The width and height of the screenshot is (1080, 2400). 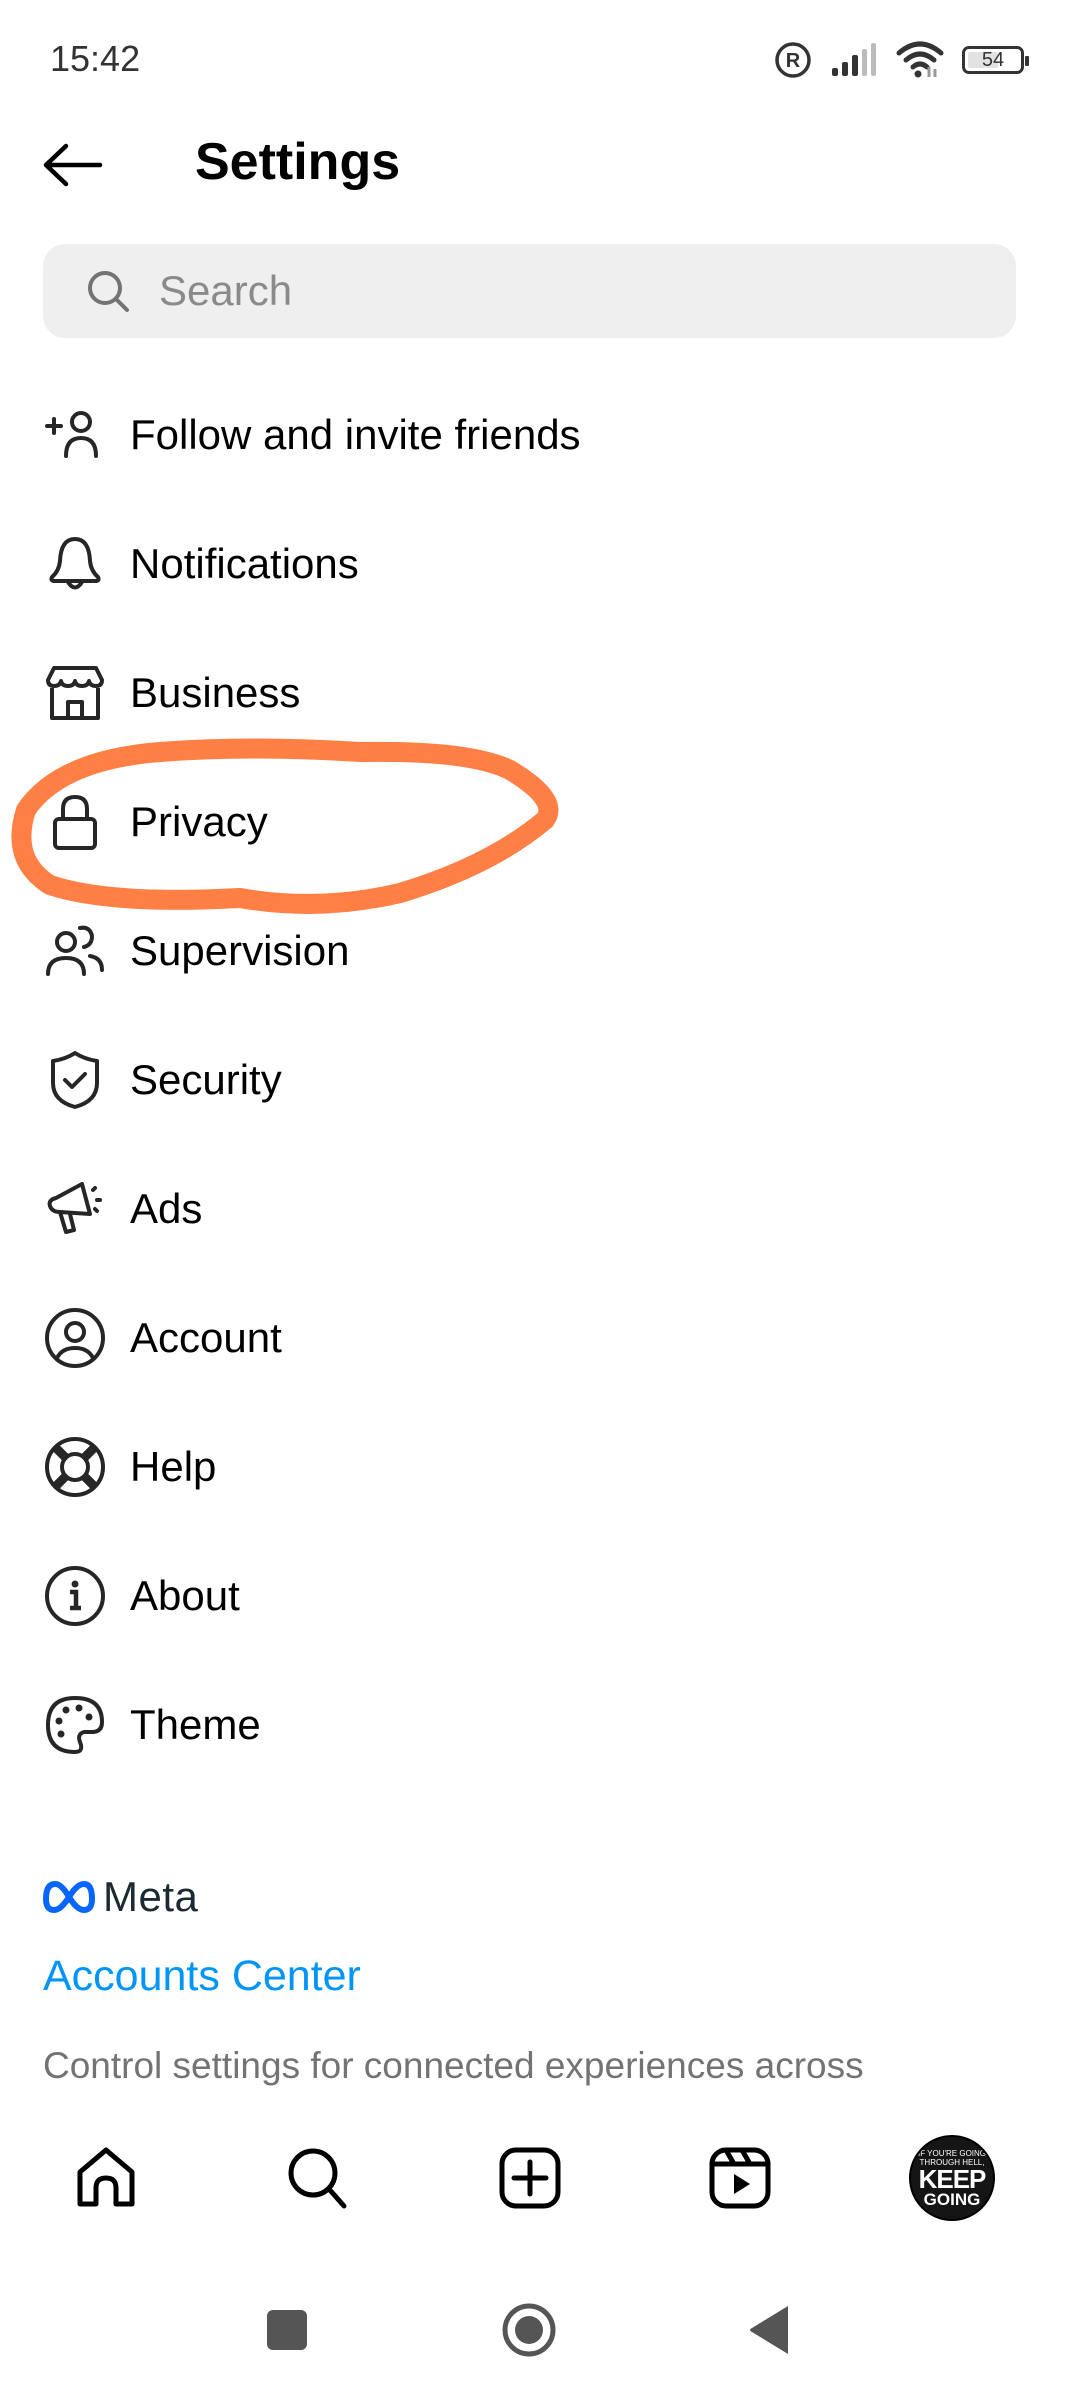 I want to click on menu-item-label: Notifications, so click(x=244, y=563).